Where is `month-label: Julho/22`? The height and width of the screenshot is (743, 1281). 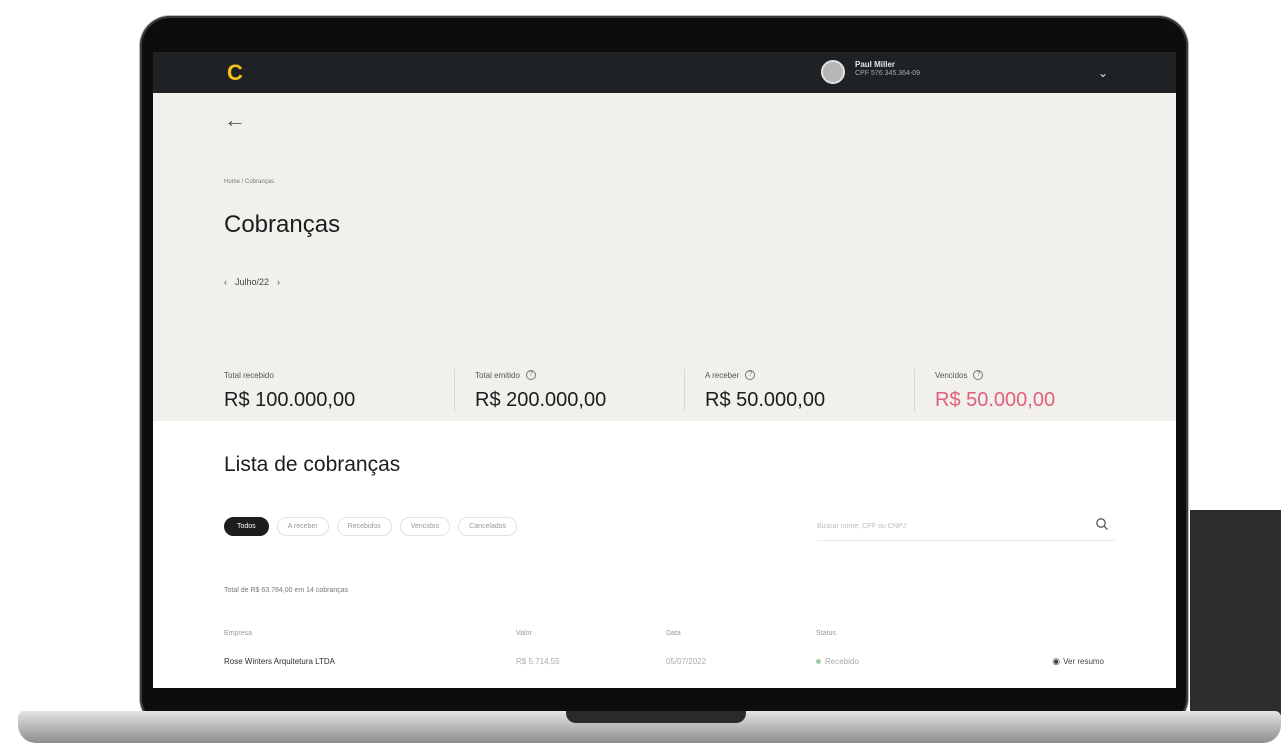
month-label: Julho/22 is located at coordinates (252, 282).